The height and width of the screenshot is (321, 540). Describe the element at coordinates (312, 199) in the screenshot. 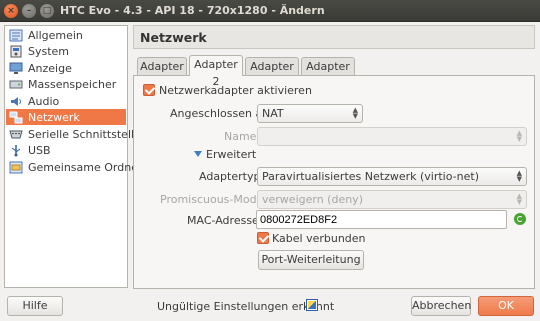

I see `promiscuous-value: verweigern (deny)` at that location.